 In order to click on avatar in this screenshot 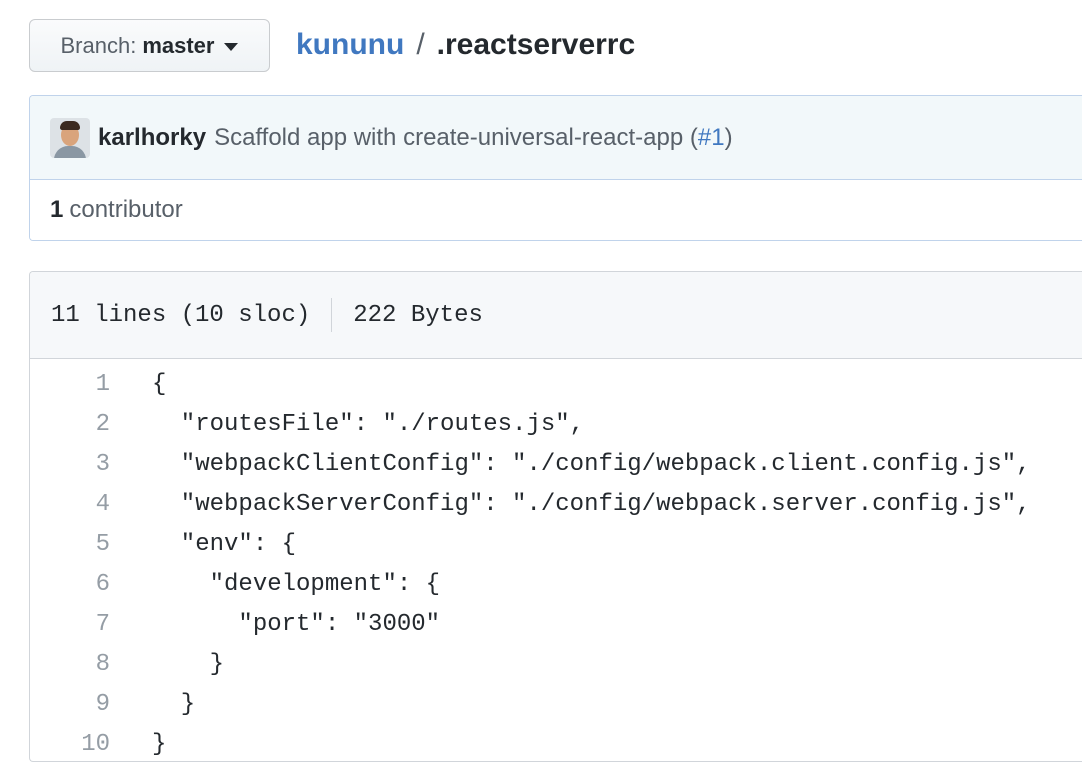, I will do `click(70, 137)`.